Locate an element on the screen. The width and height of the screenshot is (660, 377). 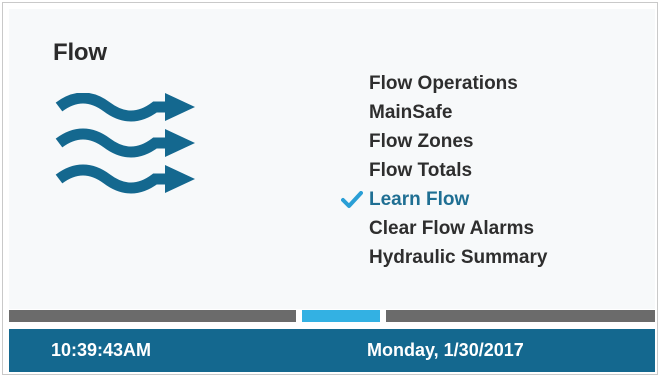
menu-item-learn-flow: Learn Flow is located at coordinates (442, 199).